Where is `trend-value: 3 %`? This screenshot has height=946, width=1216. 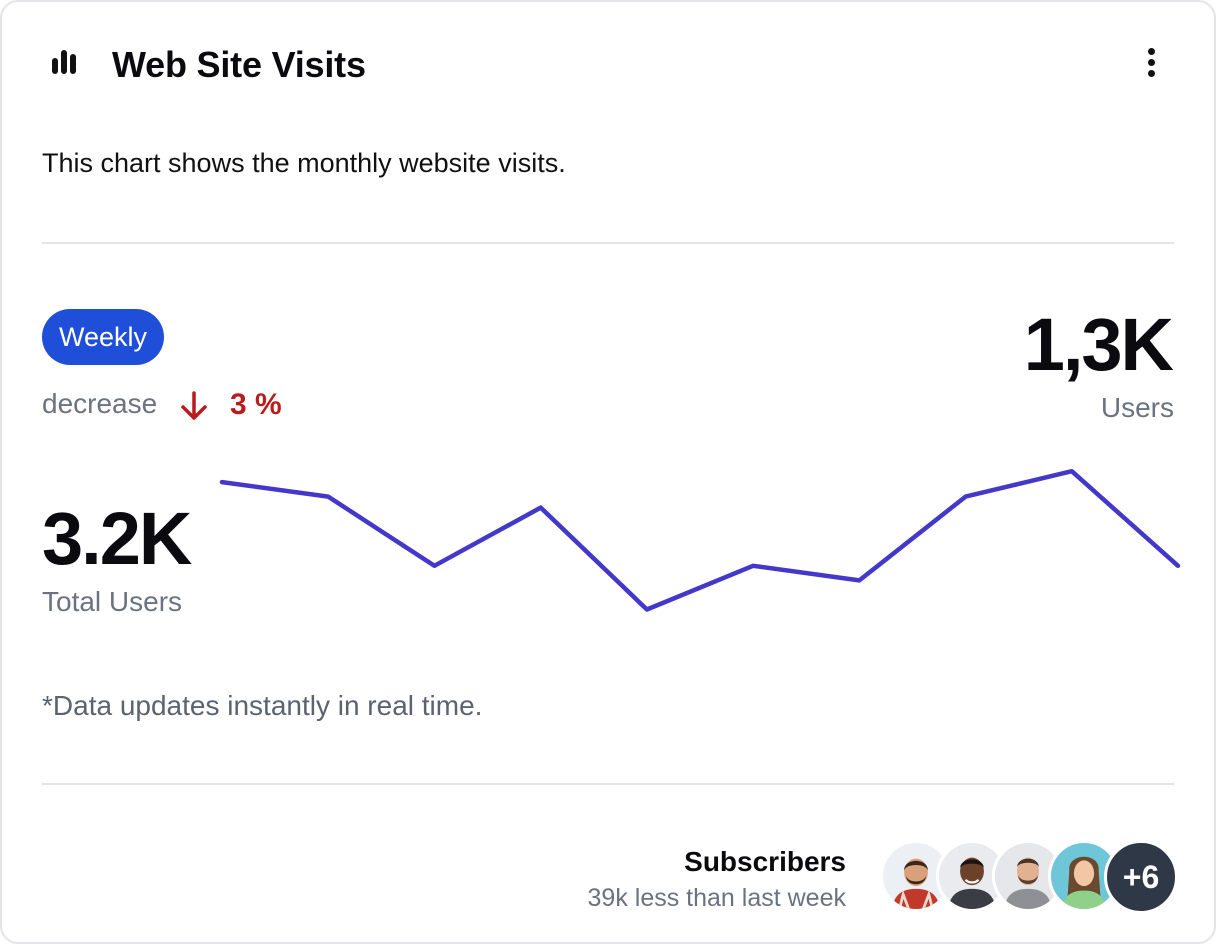 trend-value: 3 % is located at coordinates (256, 405).